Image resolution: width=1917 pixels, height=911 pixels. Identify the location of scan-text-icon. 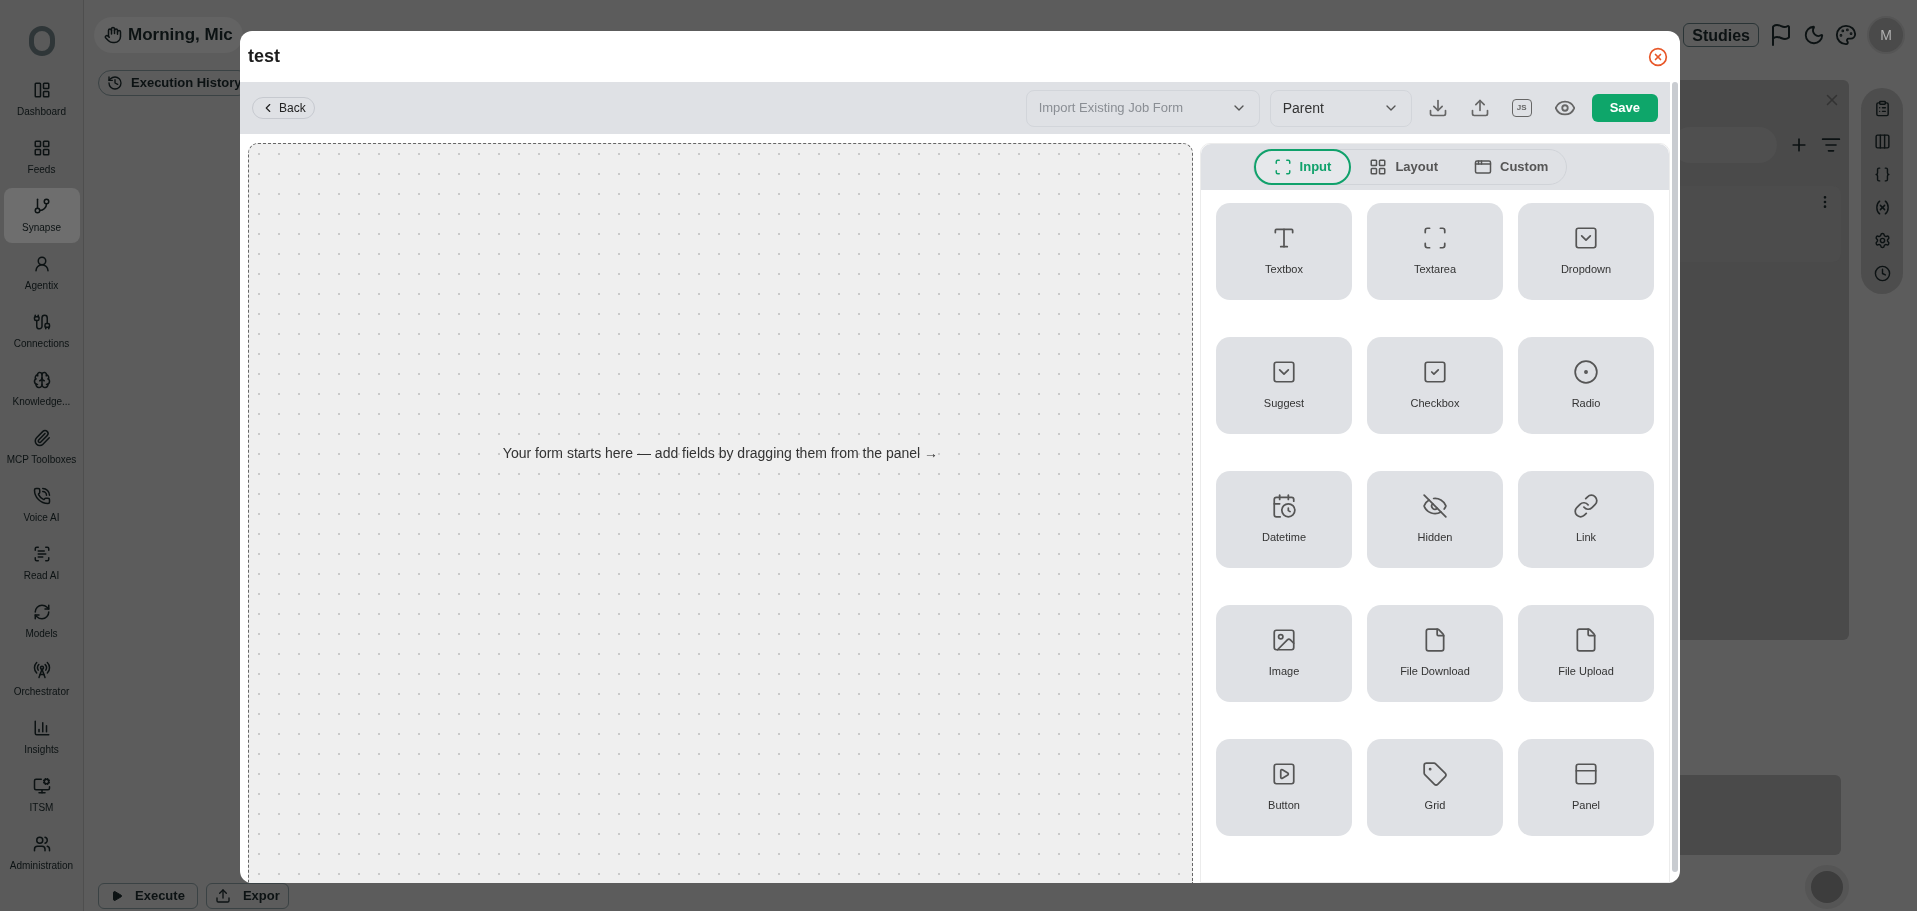
(41, 553).